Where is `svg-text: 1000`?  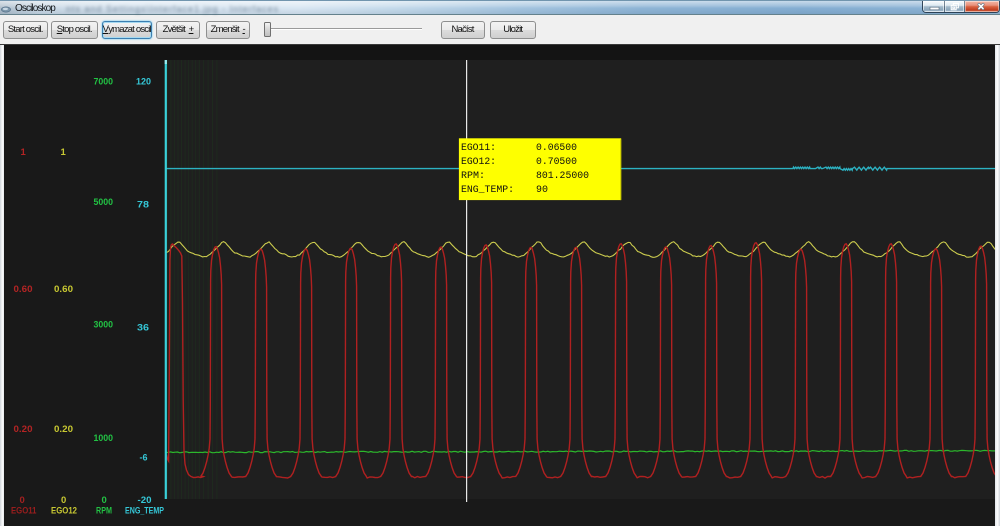 svg-text: 1000 is located at coordinates (104, 438).